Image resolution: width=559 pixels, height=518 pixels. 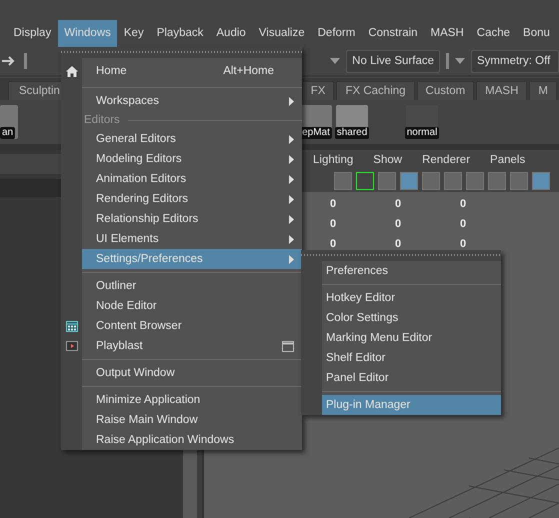 What do you see at coordinates (411, 298) in the screenshot?
I see `menu-item: Hotkey Editor` at bounding box center [411, 298].